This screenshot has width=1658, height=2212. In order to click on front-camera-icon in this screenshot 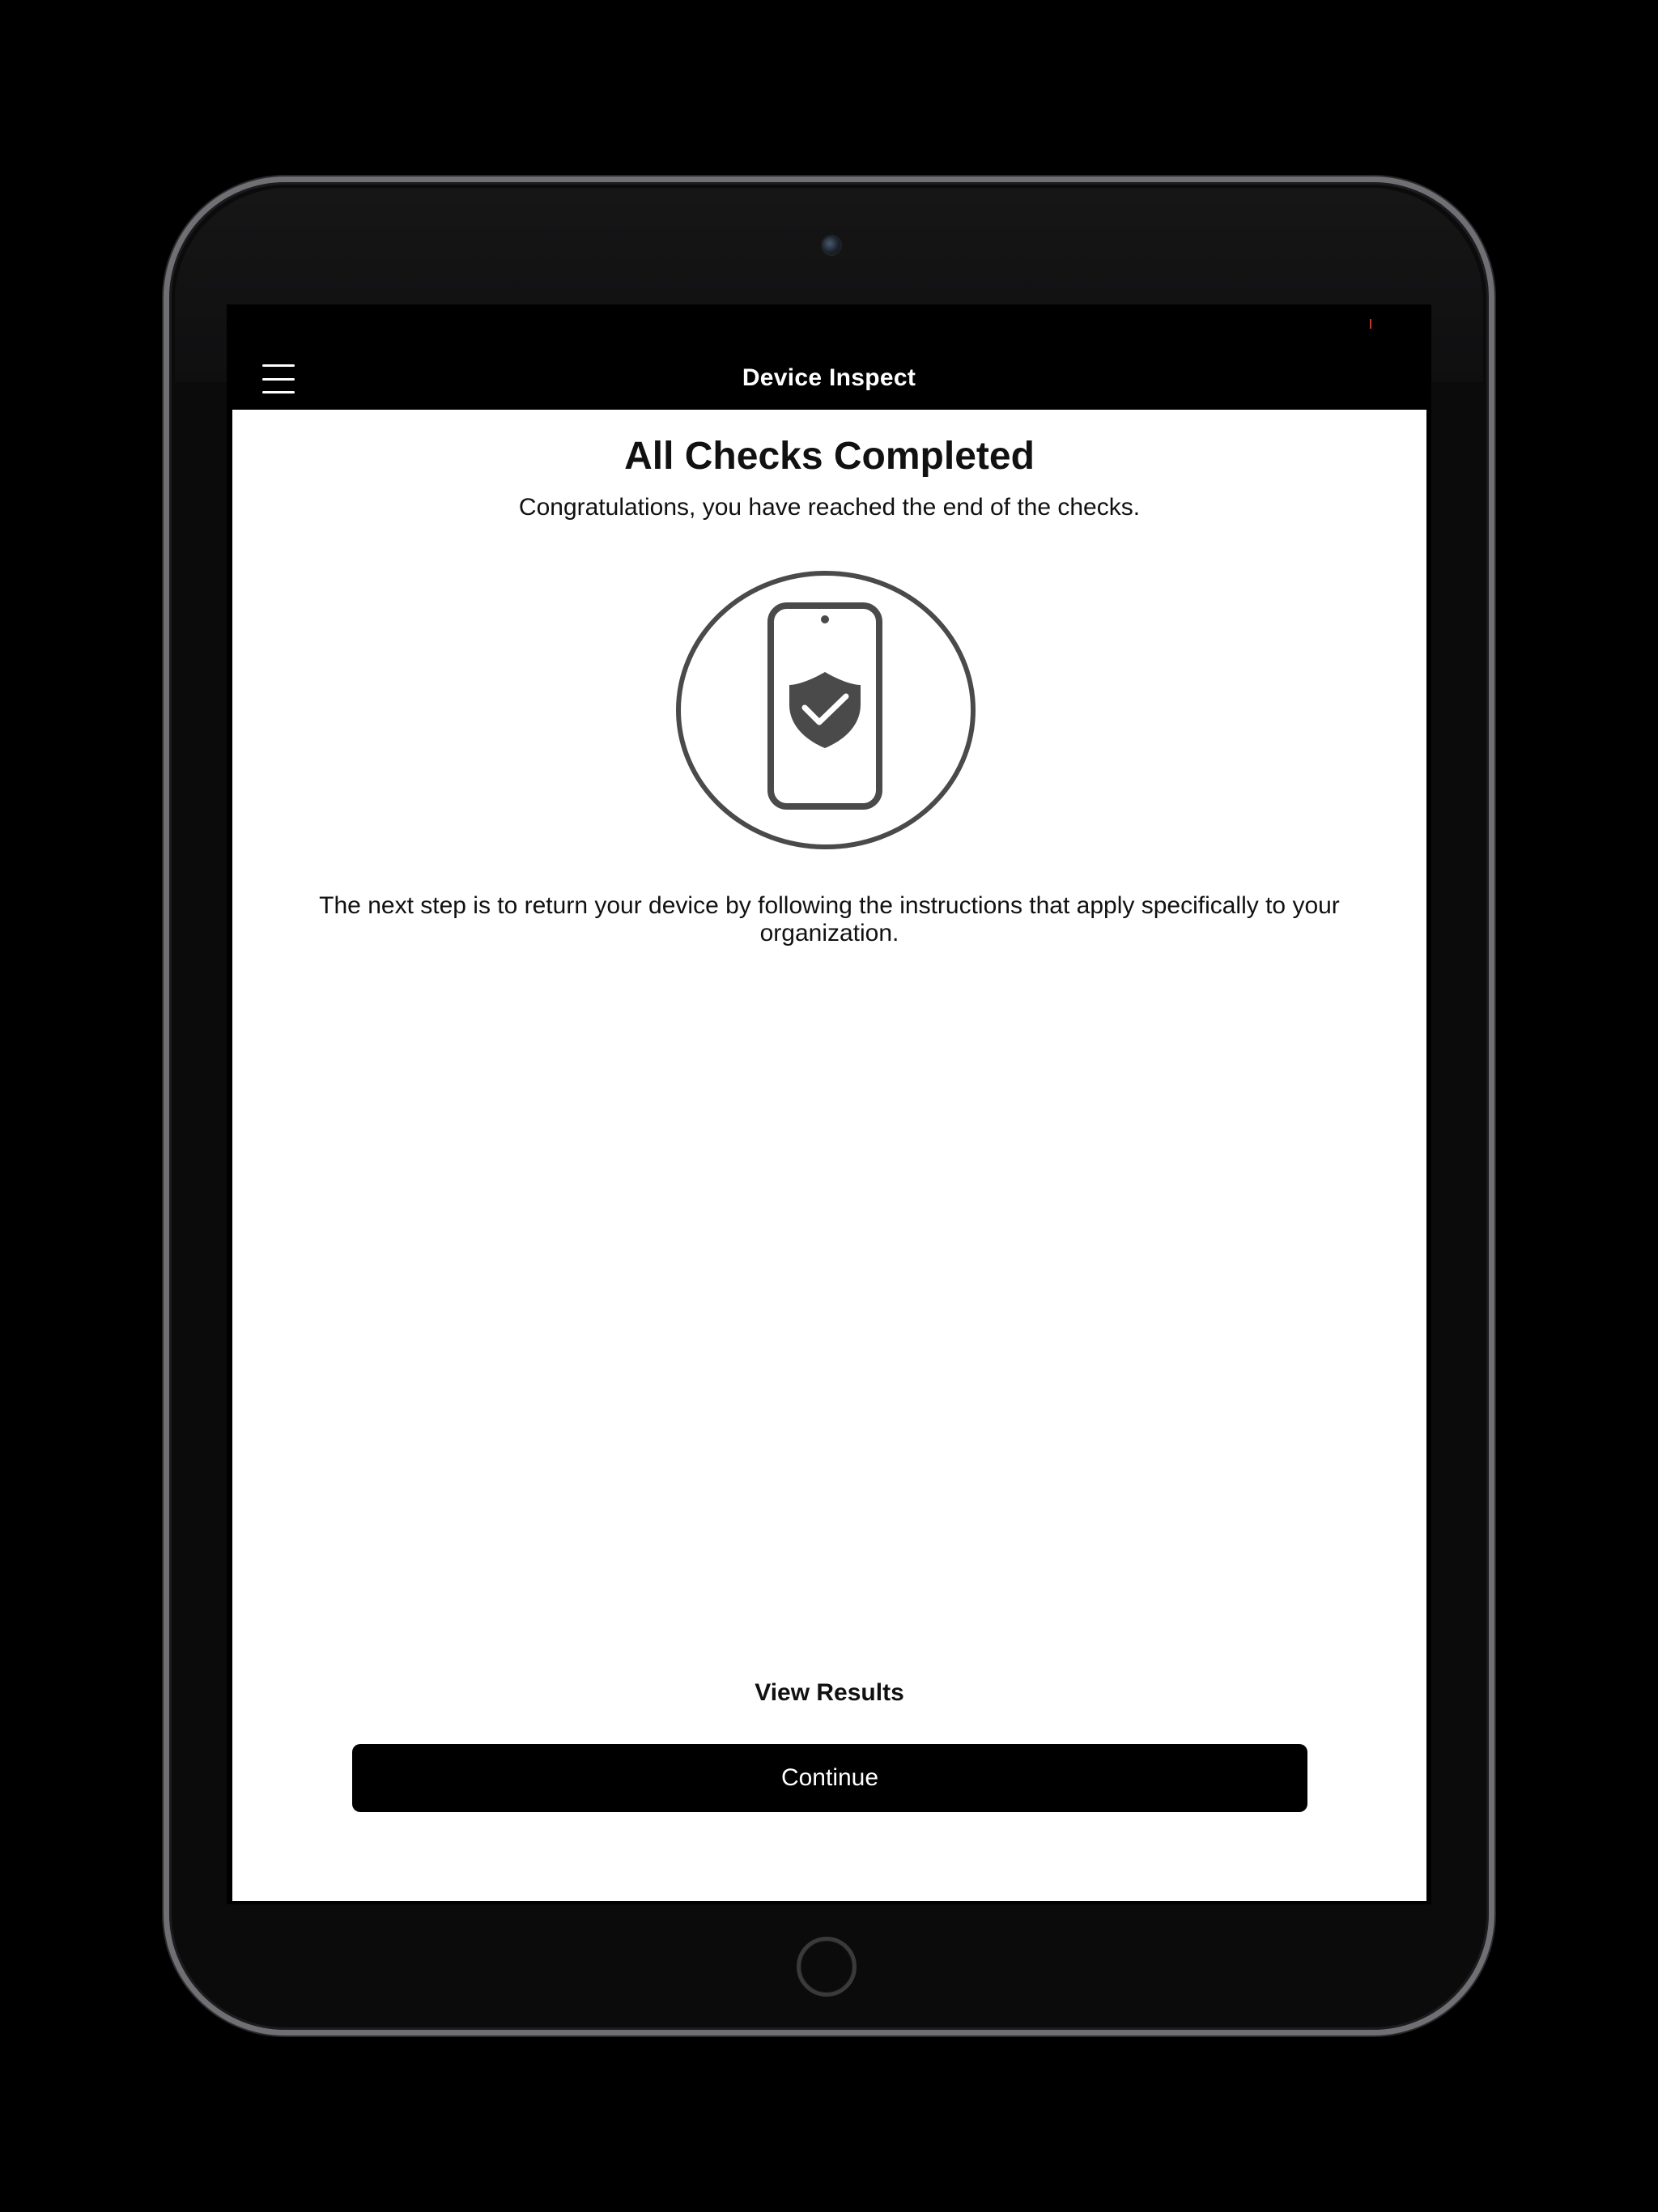, I will do `click(831, 246)`.